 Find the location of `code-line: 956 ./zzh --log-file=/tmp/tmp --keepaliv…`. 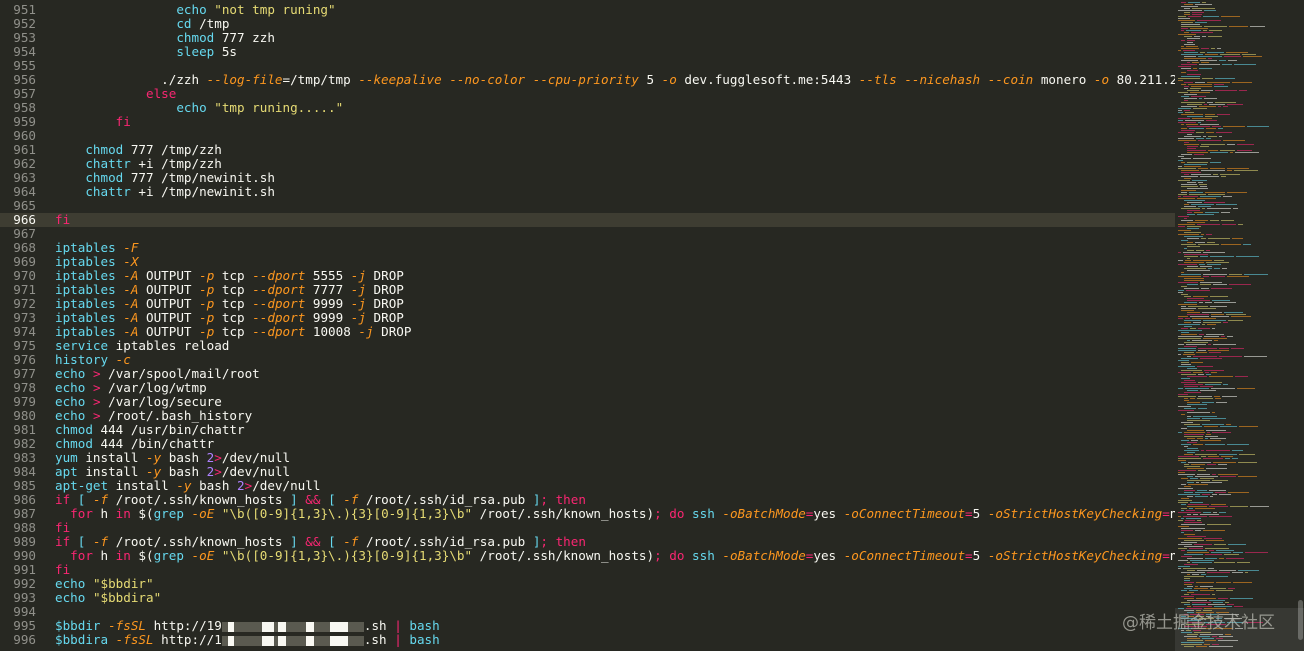

code-line: 956 ./zzh --log-file=/tmp/tmp --keepaliv… is located at coordinates (587, 80).